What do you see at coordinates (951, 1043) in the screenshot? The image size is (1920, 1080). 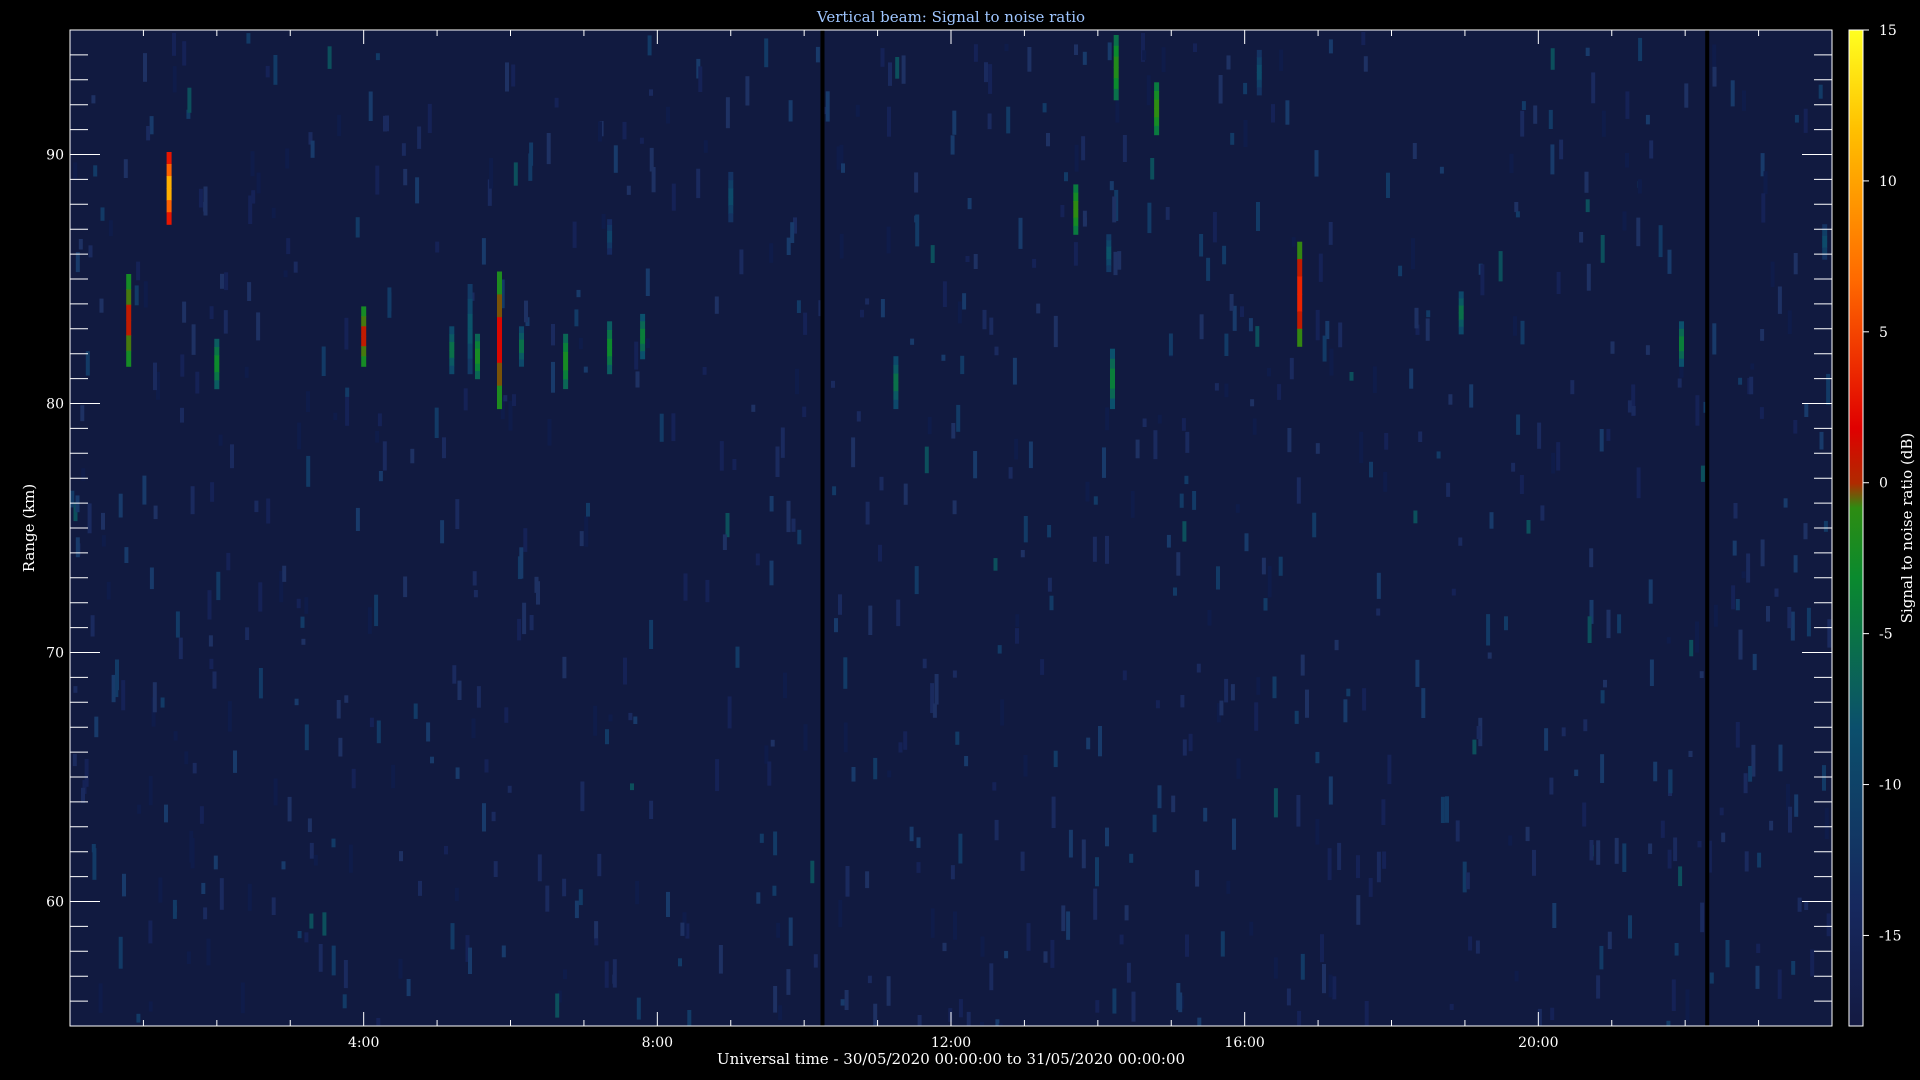 I see `x-tick-label: 12:00` at bounding box center [951, 1043].